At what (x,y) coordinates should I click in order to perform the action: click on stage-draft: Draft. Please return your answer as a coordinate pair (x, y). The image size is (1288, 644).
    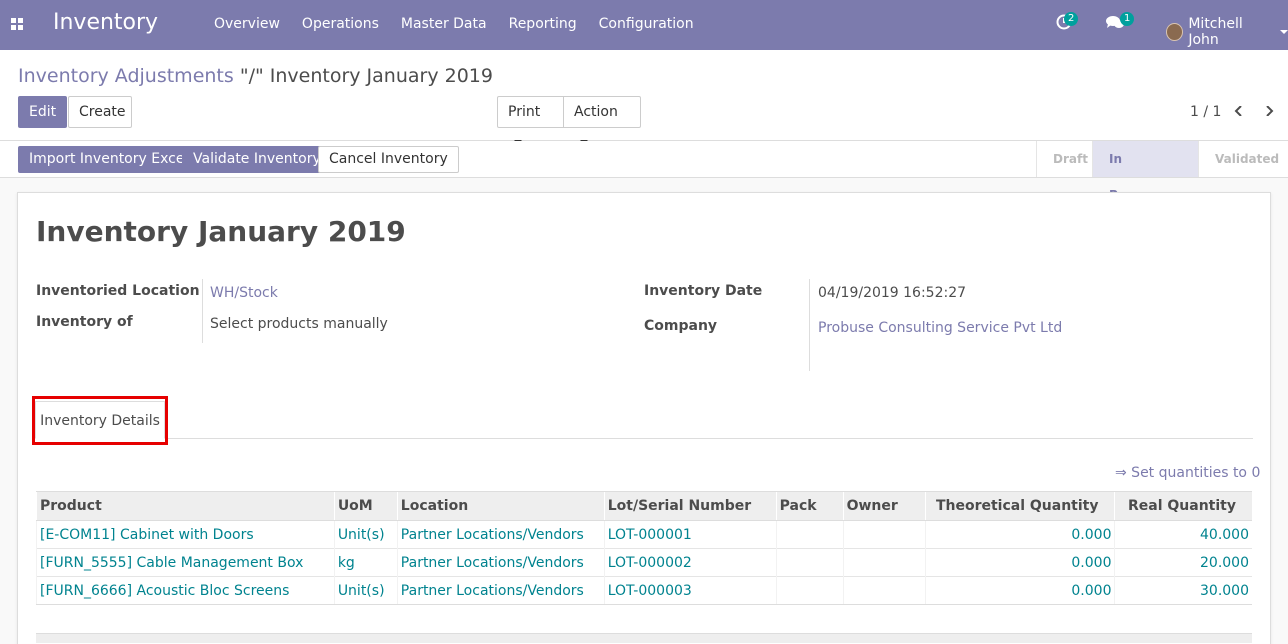
    Looking at the image, I should click on (1064, 159).